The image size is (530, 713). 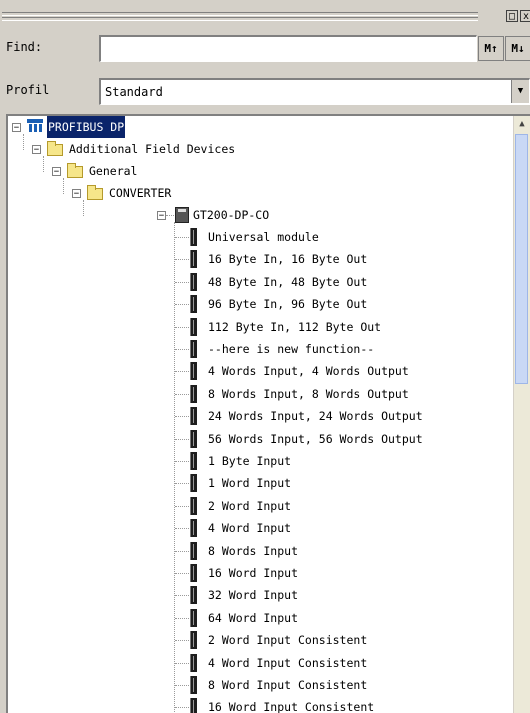 I want to click on tree-label-additional: Additional Field Devices, so click(x=152, y=149).